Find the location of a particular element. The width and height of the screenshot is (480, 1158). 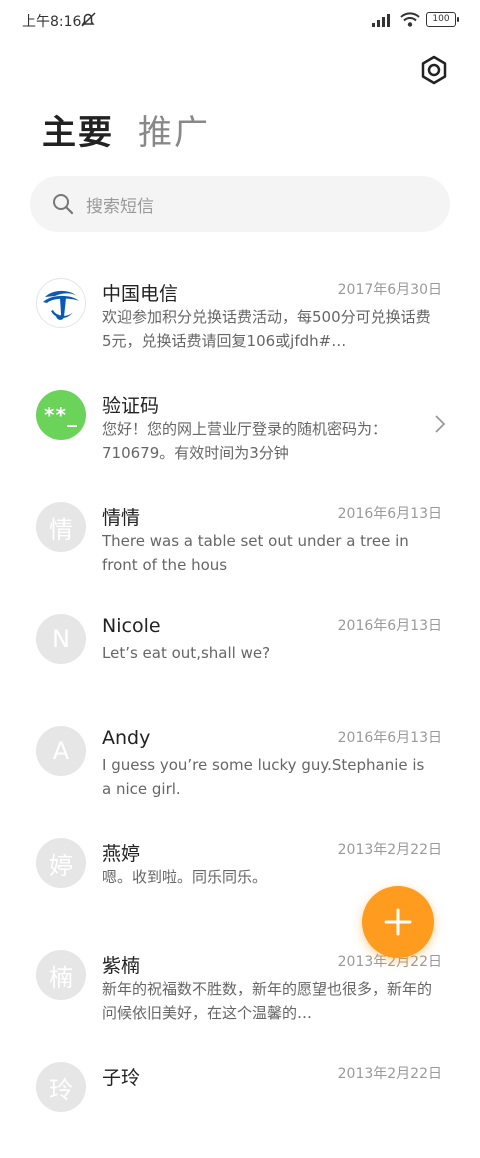

avatar is located at coordinates (61, 303).